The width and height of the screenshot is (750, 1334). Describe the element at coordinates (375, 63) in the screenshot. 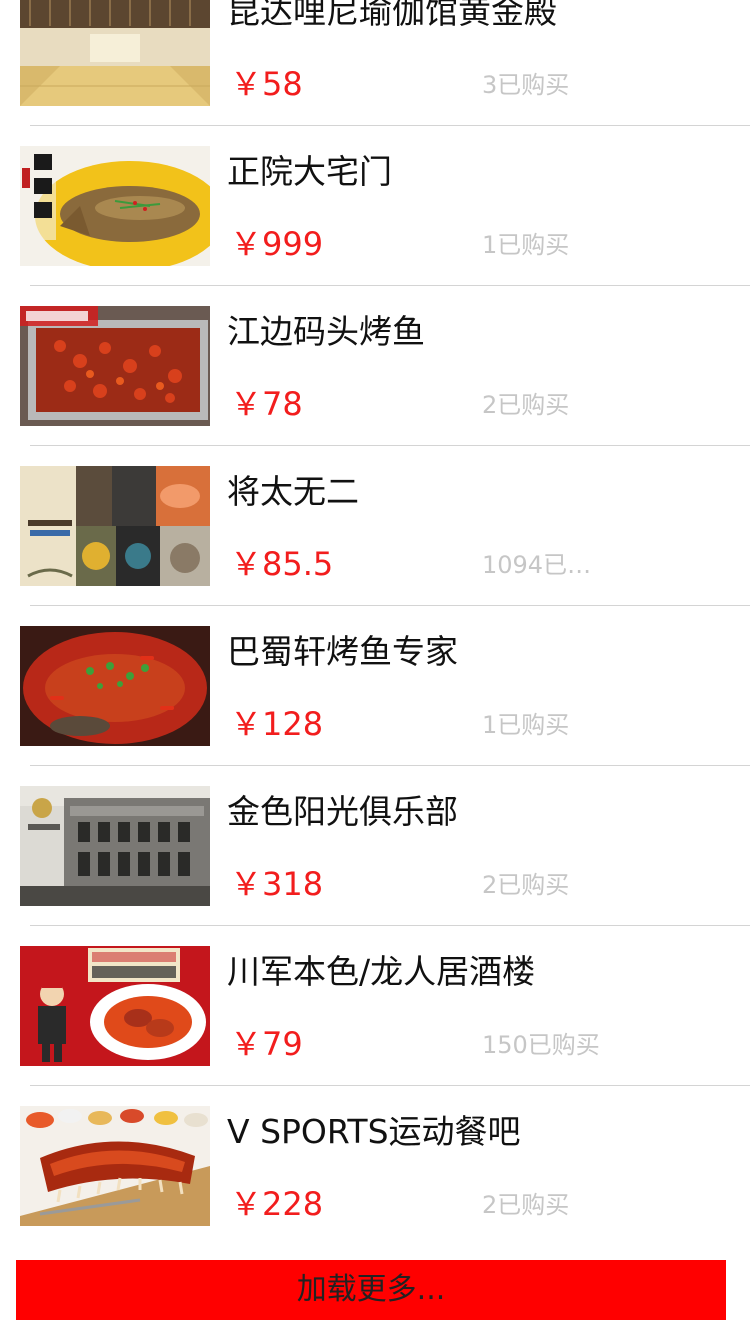

I see `list-item: 昆达哩尼瑜伽馆黄金殿 ￥58 3已购买` at that location.